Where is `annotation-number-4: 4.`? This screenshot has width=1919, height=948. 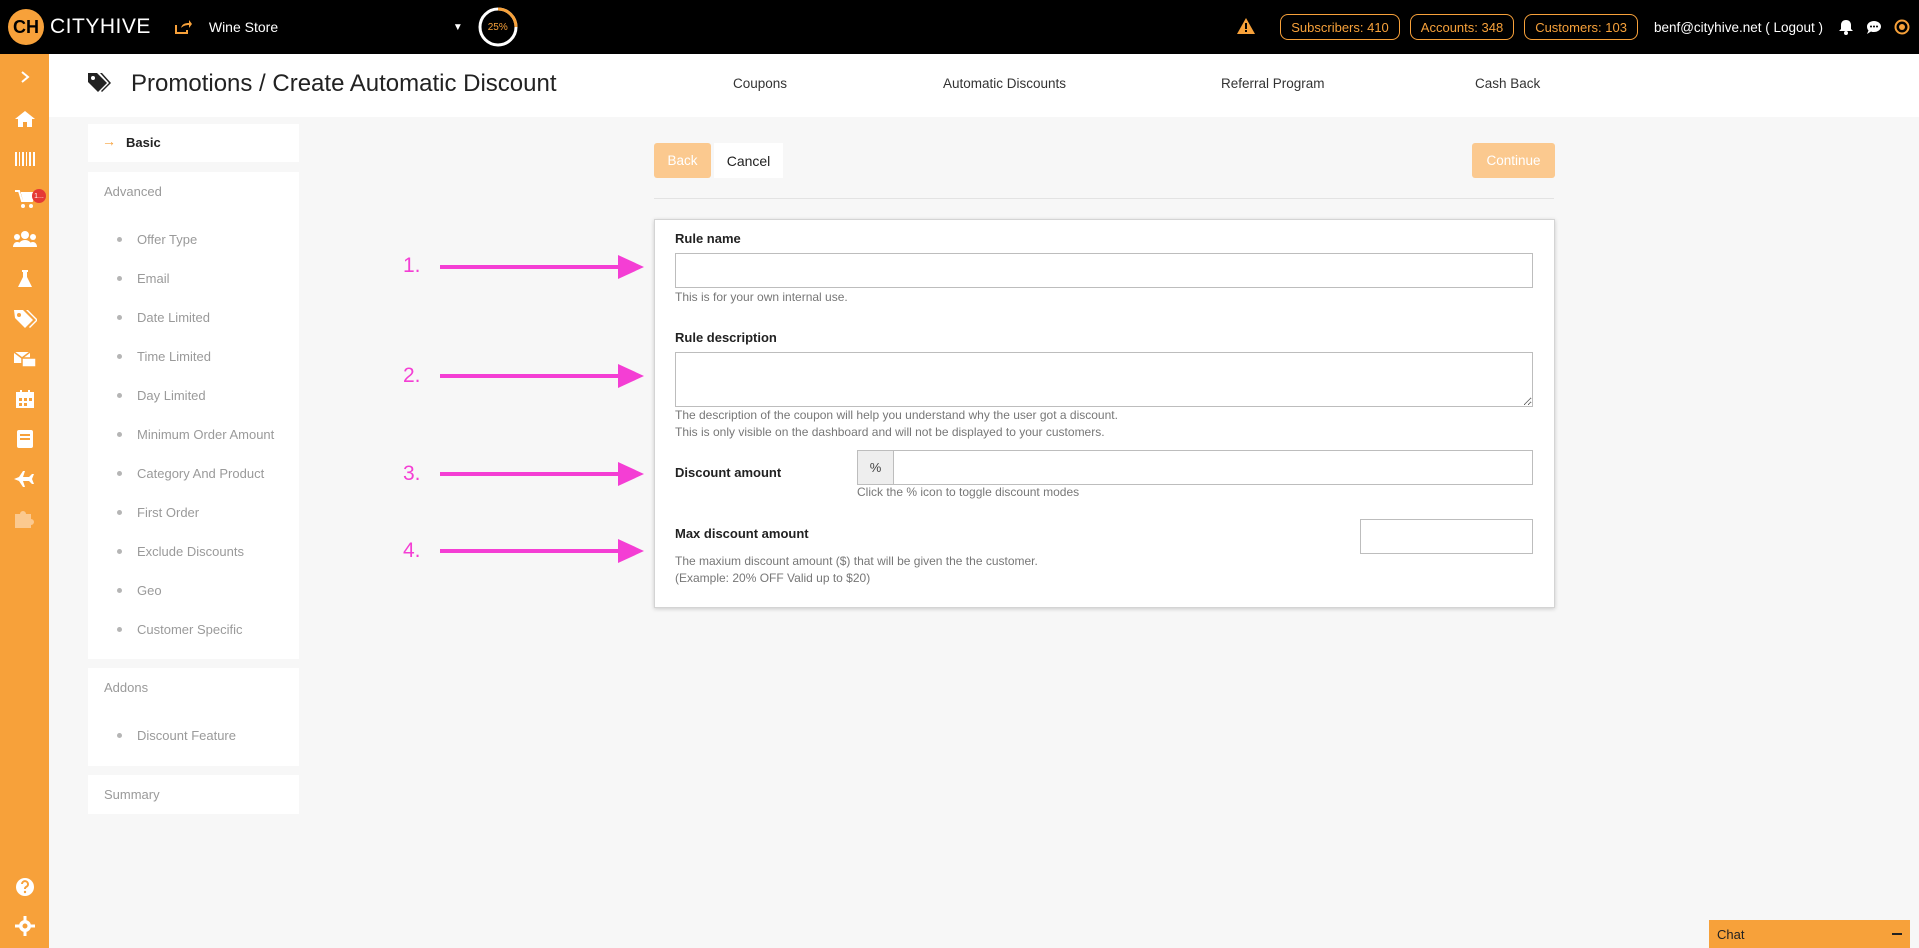 annotation-number-4: 4. is located at coordinates (412, 550).